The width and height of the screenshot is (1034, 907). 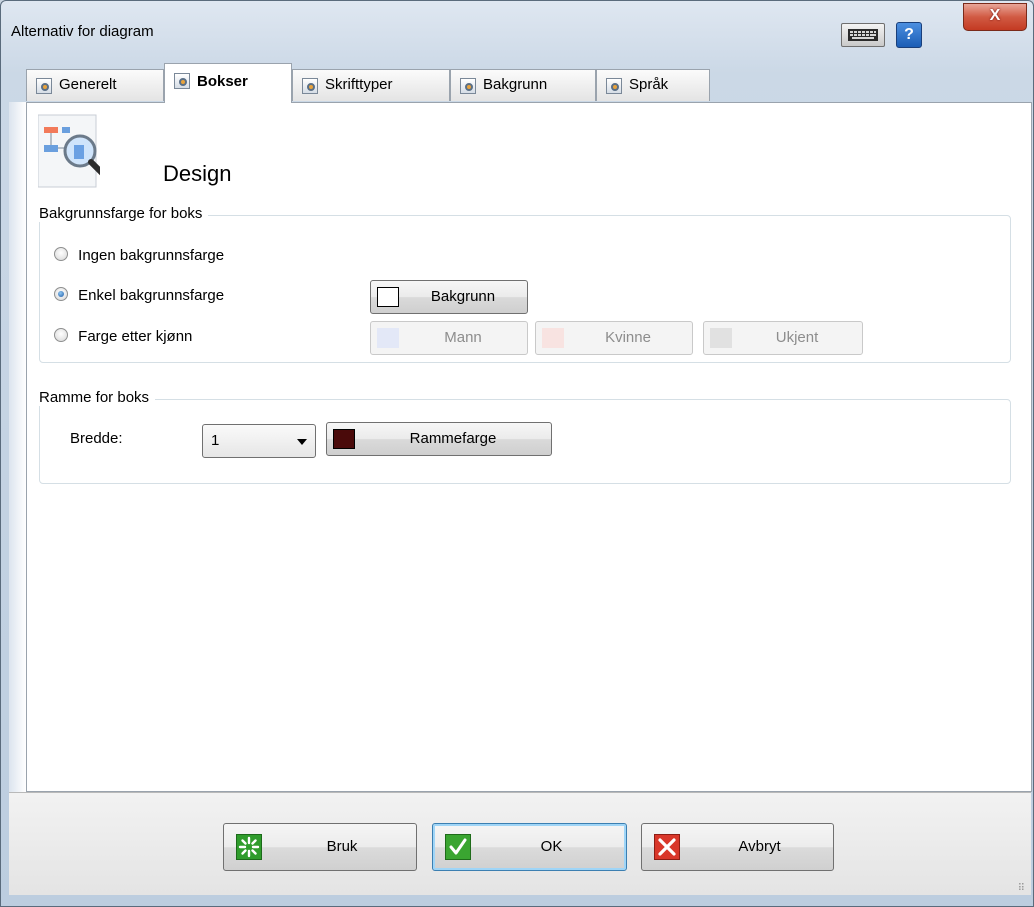 I want to click on left-edge, so click(x=17, y=447).